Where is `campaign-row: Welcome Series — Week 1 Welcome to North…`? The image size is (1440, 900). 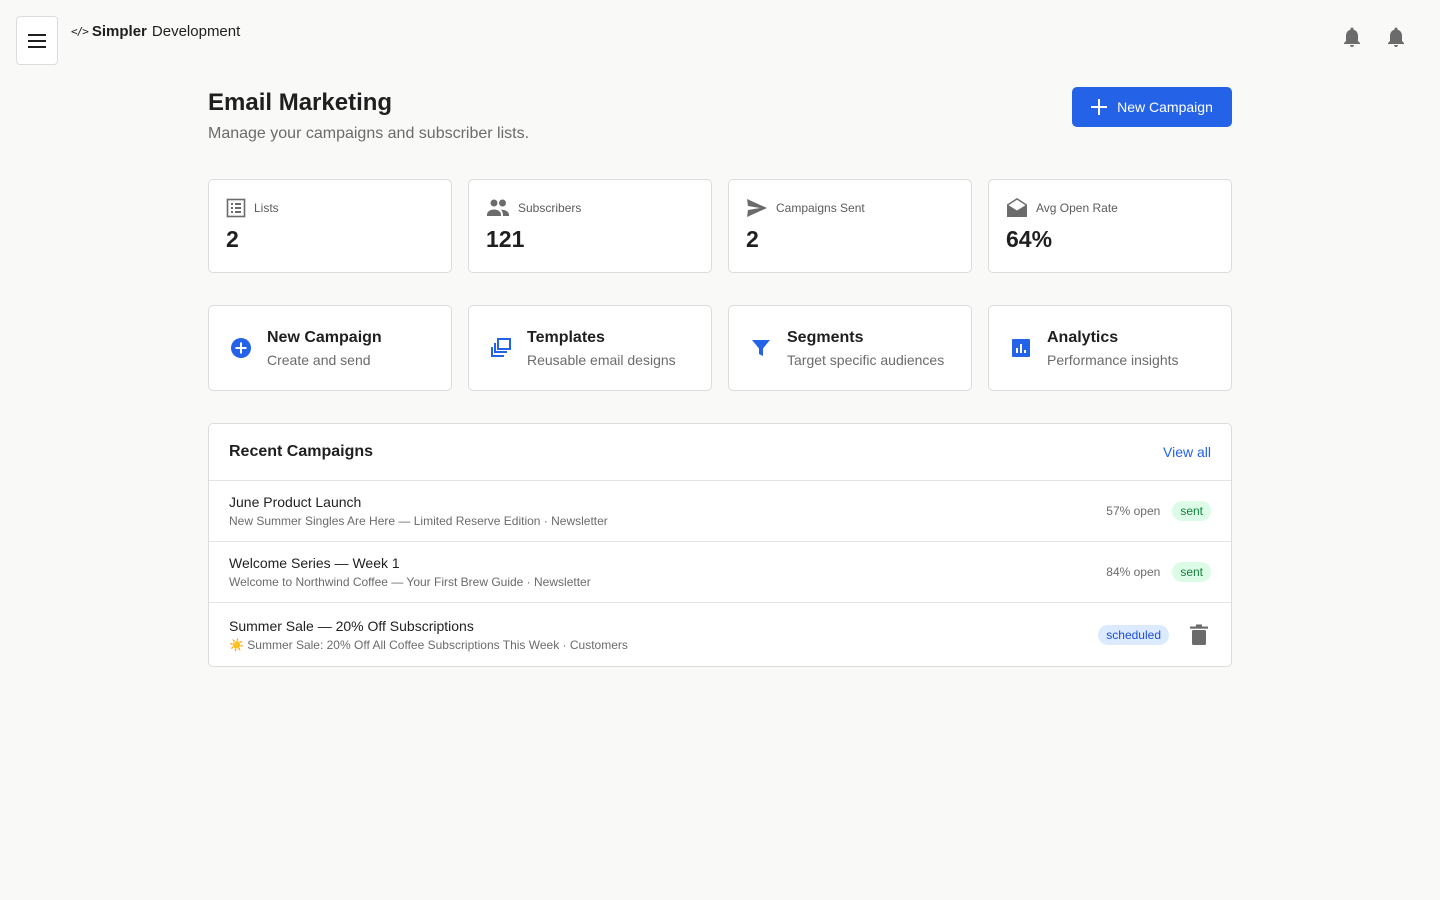
campaign-row: Welcome Series — Week 1 Welcome to North… is located at coordinates (720, 572).